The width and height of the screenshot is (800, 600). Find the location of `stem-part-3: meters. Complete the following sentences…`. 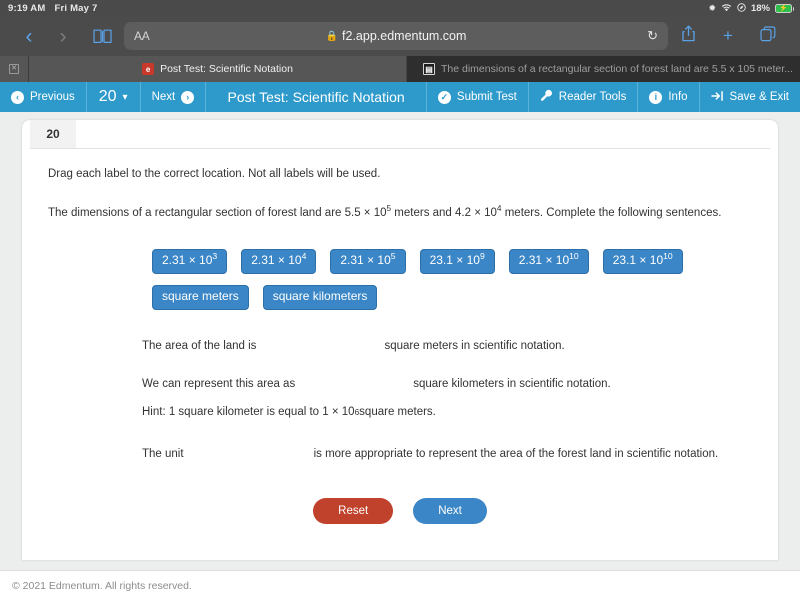

stem-part-3: meters. Complete the following sentences… is located at coordinates (611, 213).